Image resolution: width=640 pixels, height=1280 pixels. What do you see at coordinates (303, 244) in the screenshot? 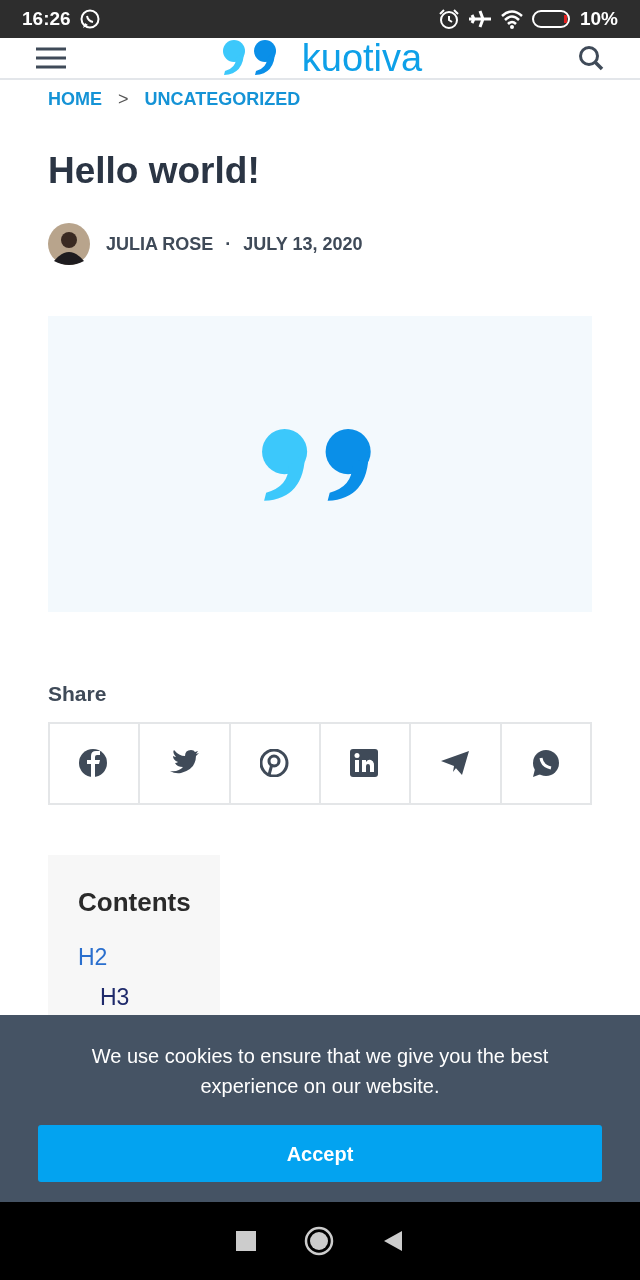
I see `post-date: JULY 13, 2020` at bounding box center [303, 244].